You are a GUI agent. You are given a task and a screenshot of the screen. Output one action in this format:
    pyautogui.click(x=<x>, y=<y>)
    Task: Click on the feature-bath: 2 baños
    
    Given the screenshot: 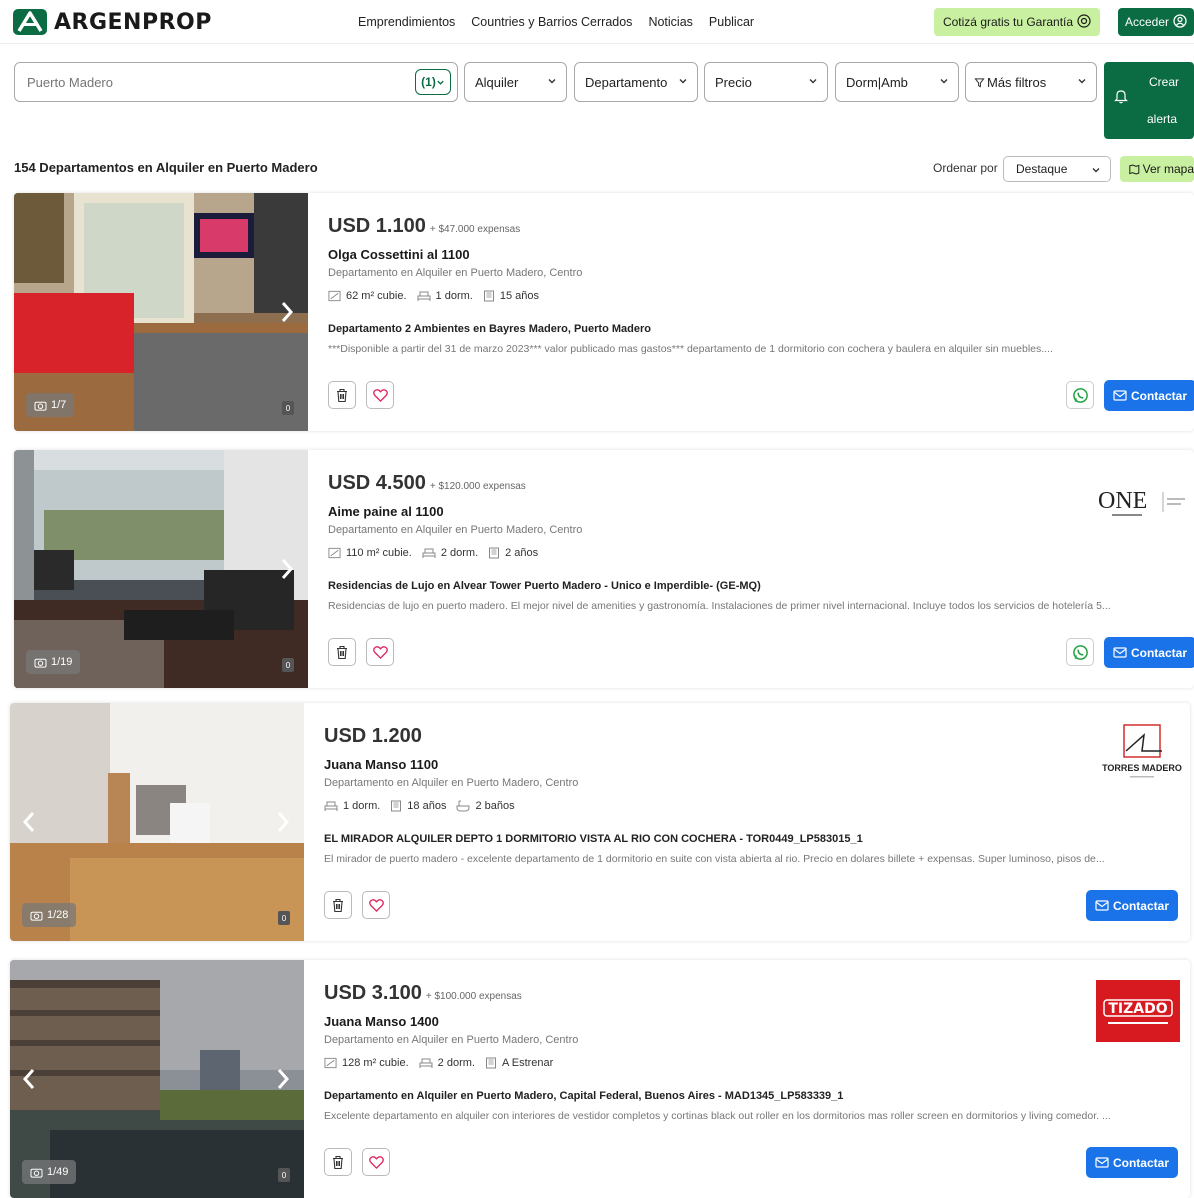 What is the action you would take?
    pyautogui.click(x=485, y=806)
    